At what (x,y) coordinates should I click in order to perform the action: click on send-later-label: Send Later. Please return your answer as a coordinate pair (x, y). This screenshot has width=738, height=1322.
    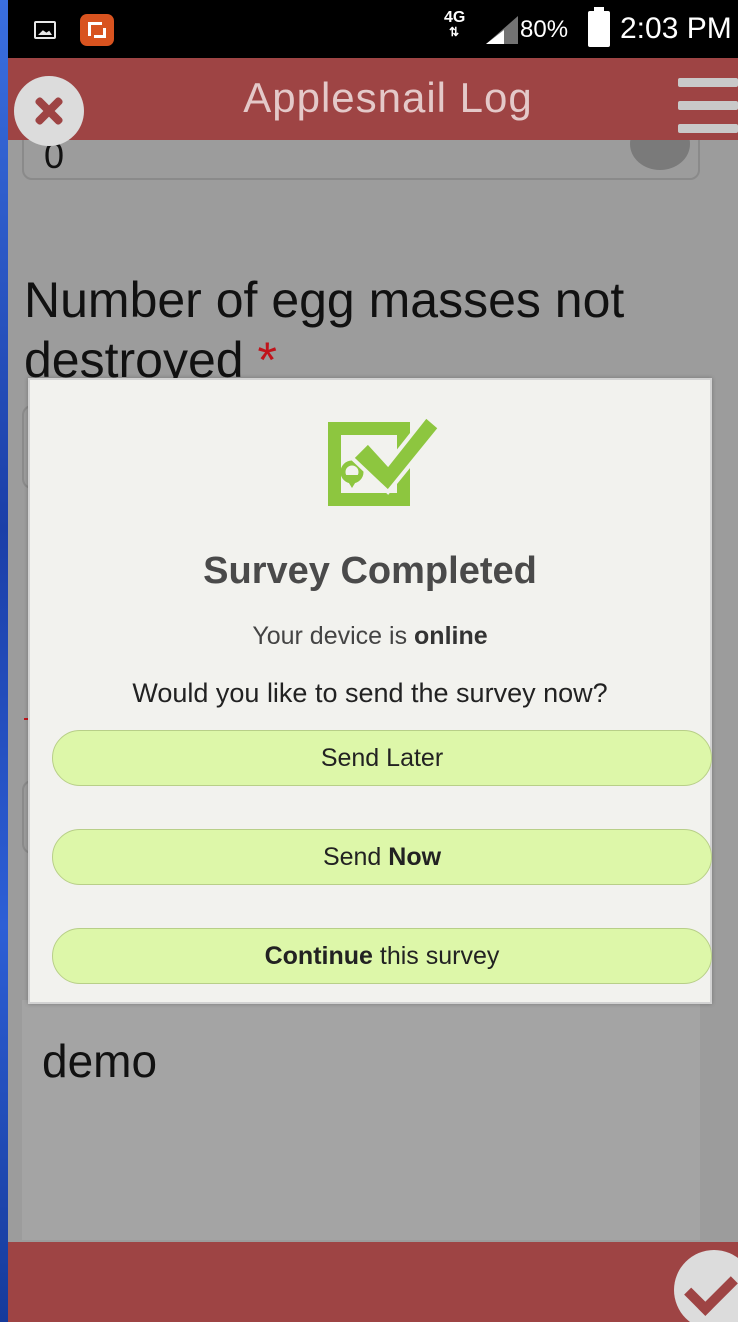
    Looking at the image, I should click on (382, 758).